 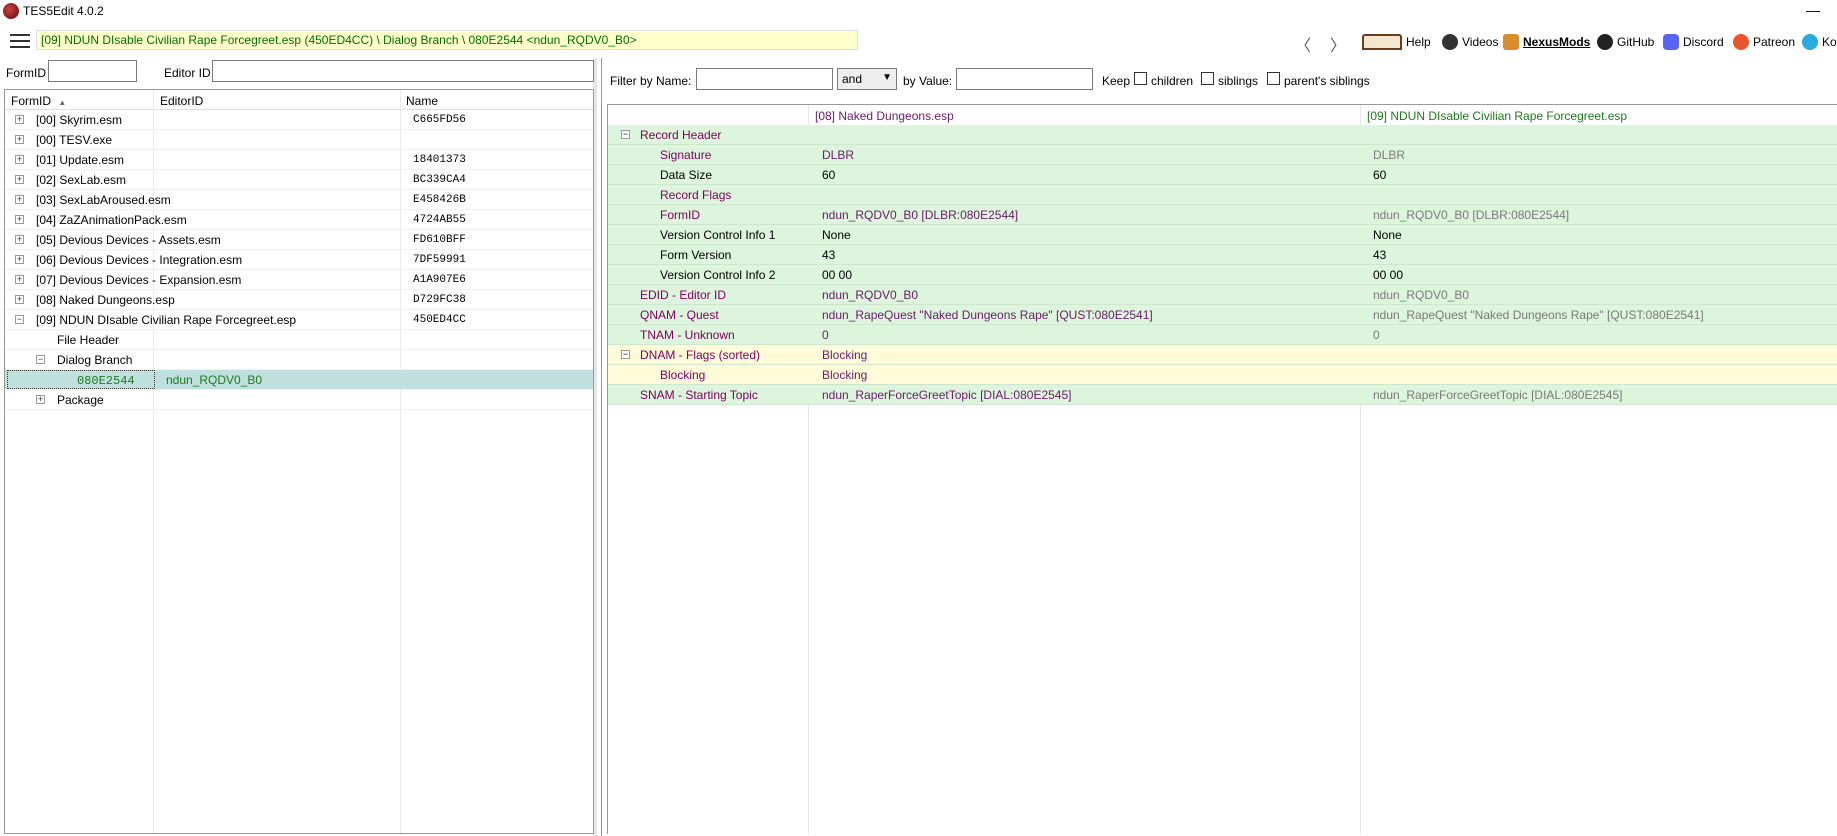 I want to click on signature-row: Signature DLBR DLBR, so click(x=1222, y=155).